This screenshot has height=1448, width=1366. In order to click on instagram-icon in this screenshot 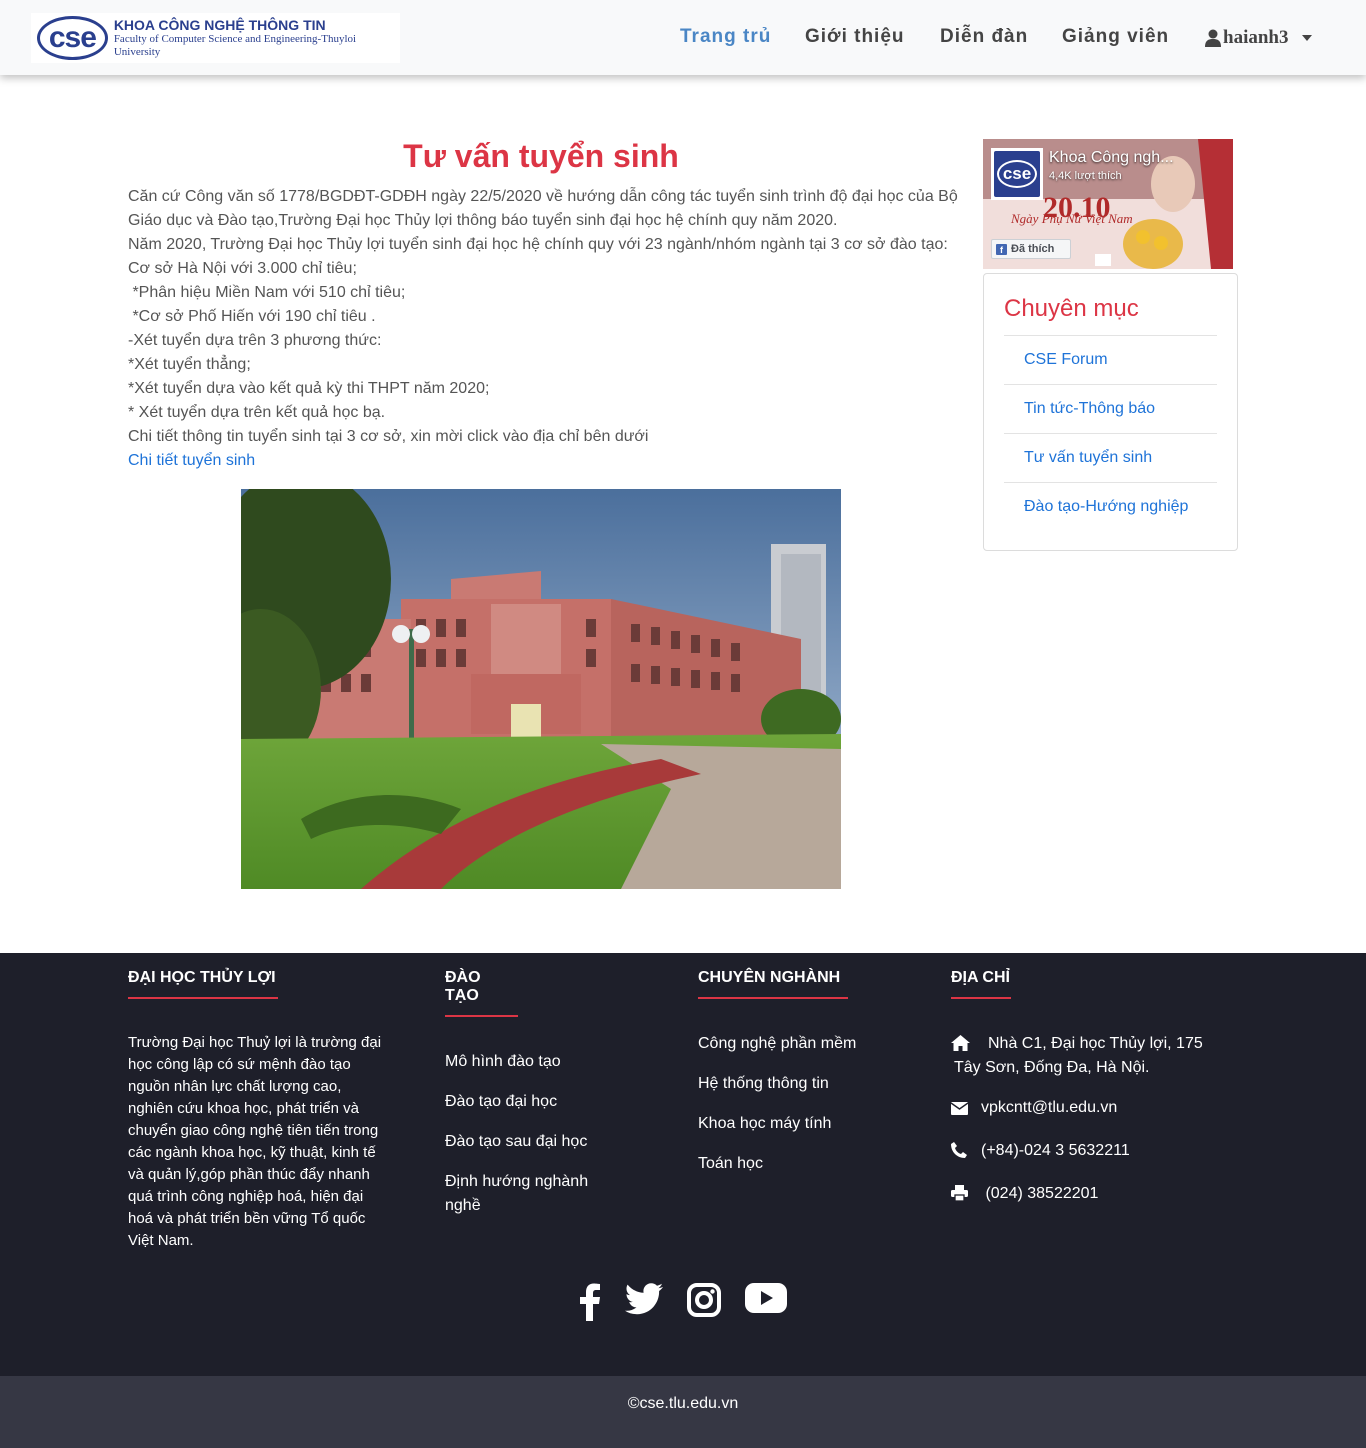, I will do `click(704, 1302)`.